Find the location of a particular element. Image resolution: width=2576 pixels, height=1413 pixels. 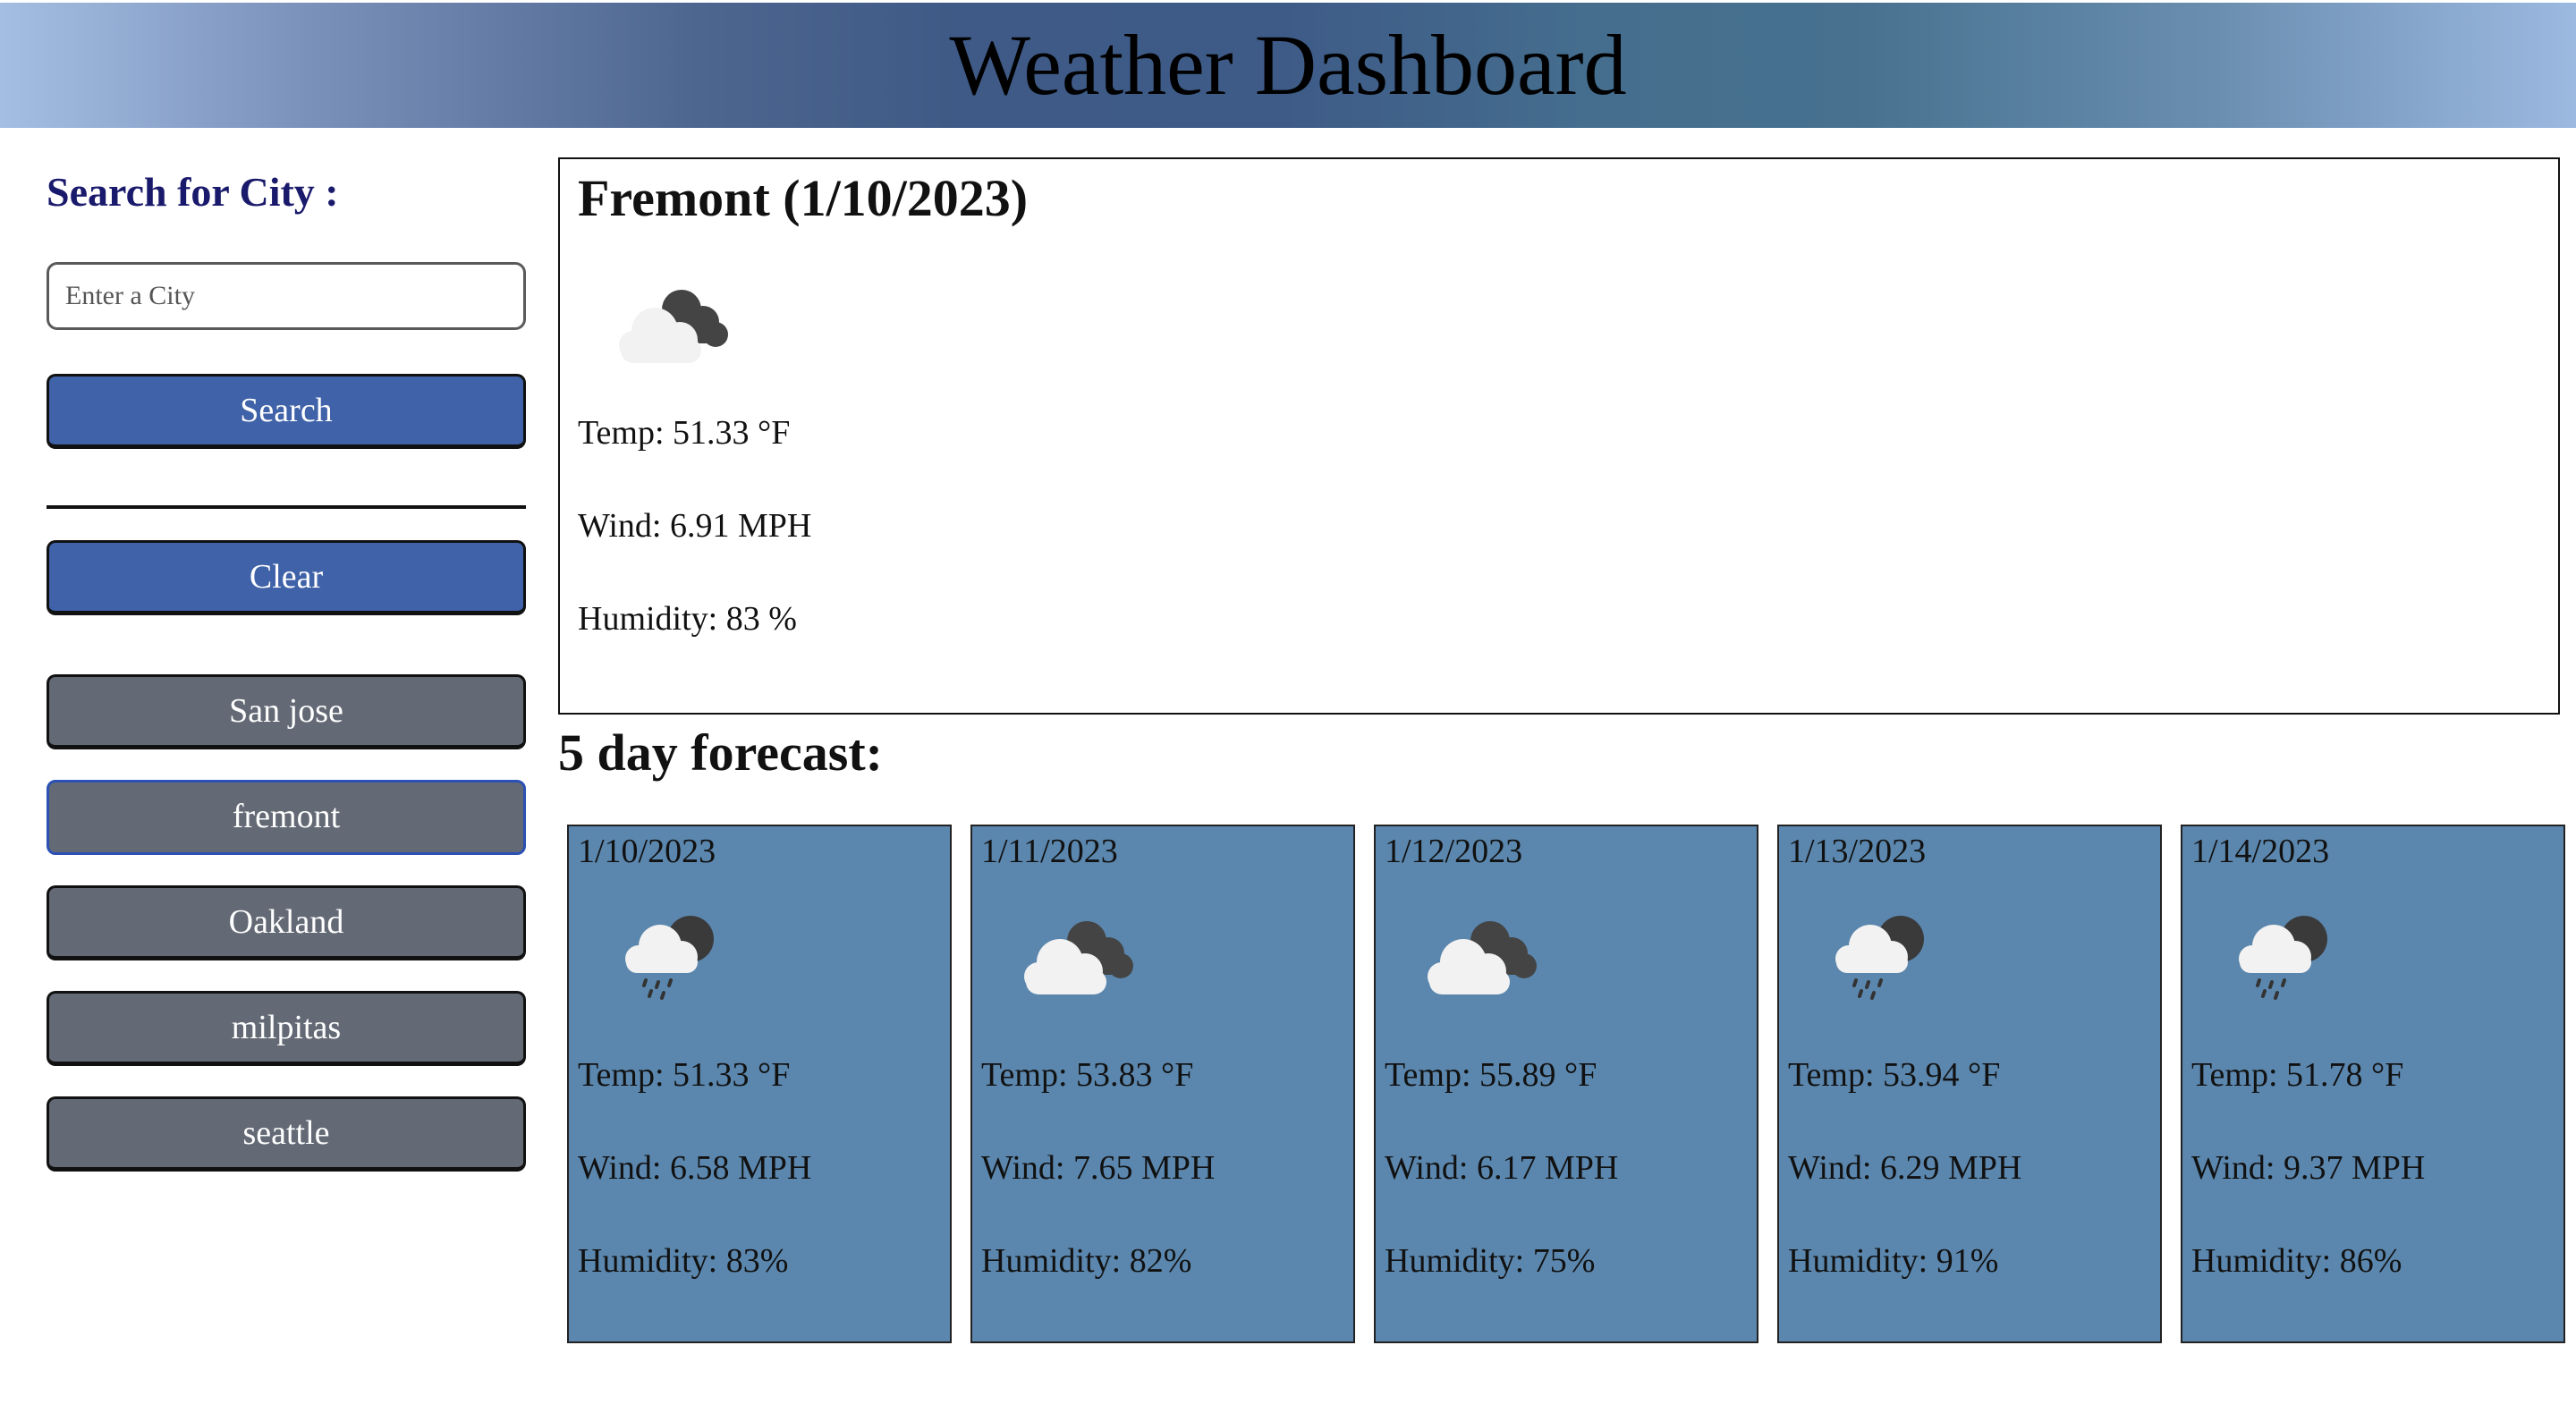

forecast-wind: Wind: 7.65 MPH is located at coordinates (1098, 1168).